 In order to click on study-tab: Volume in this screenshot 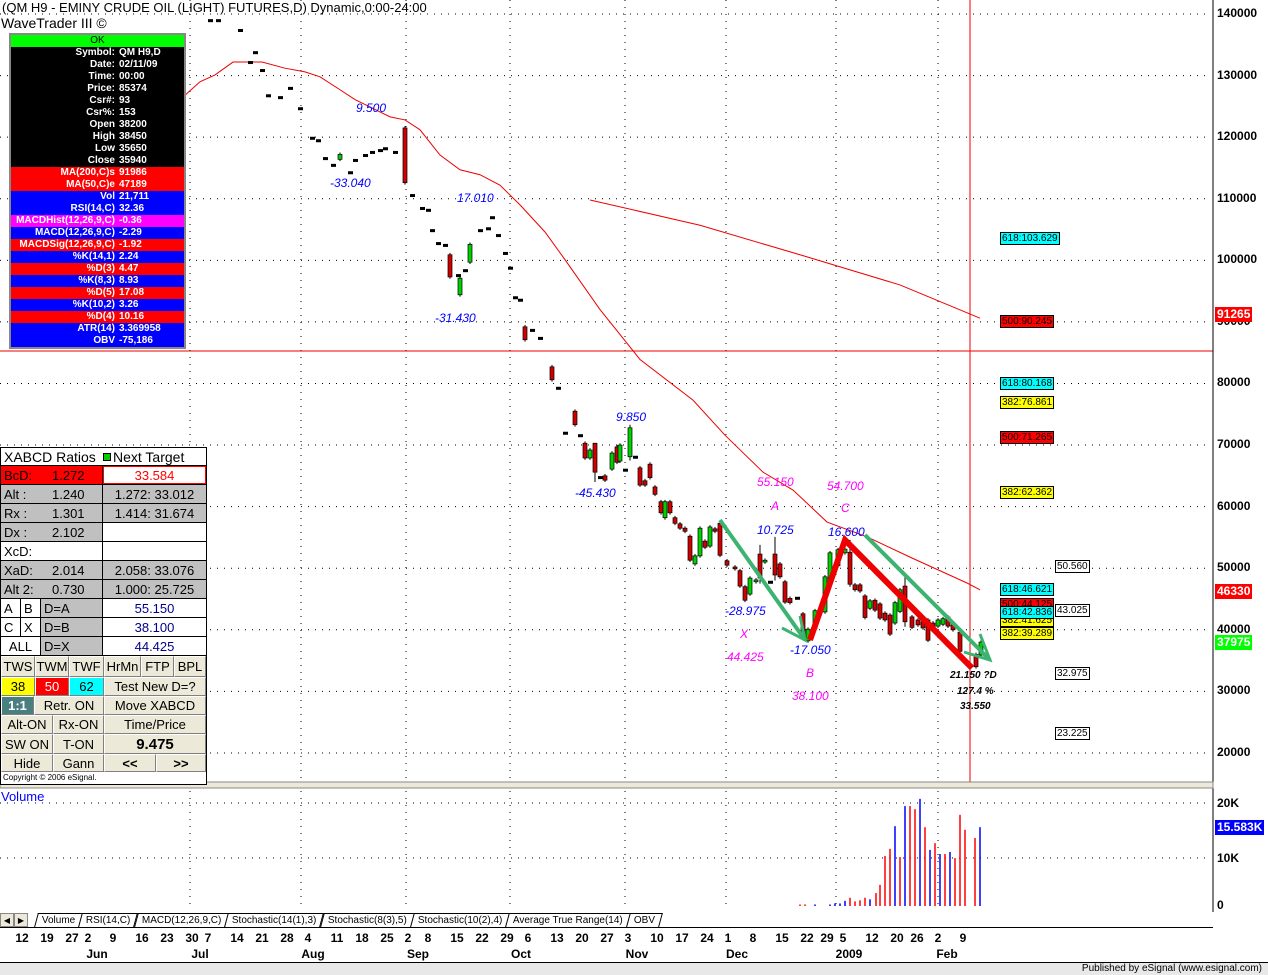, I will do `click(59, 920)`.